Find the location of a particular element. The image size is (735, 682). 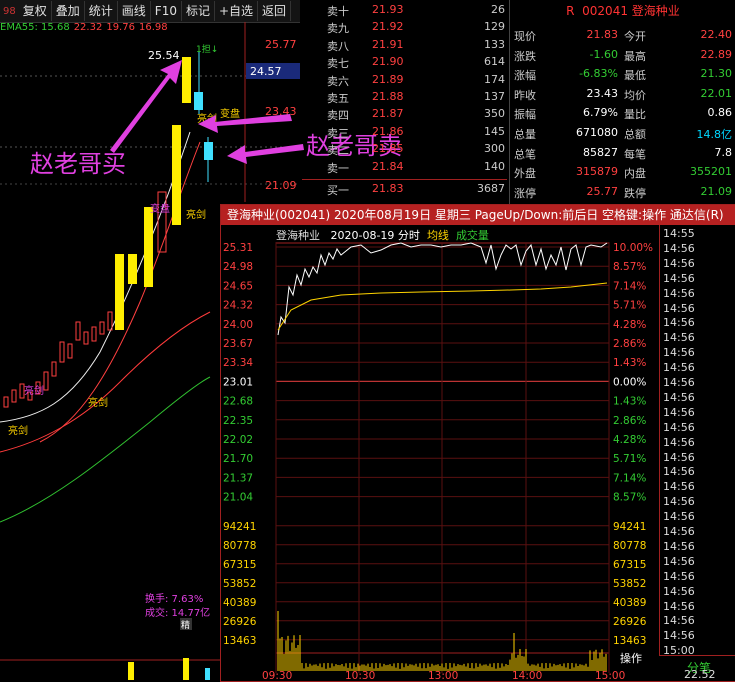

left-axis-label: 21.37 is located at coordinates (238, 478).